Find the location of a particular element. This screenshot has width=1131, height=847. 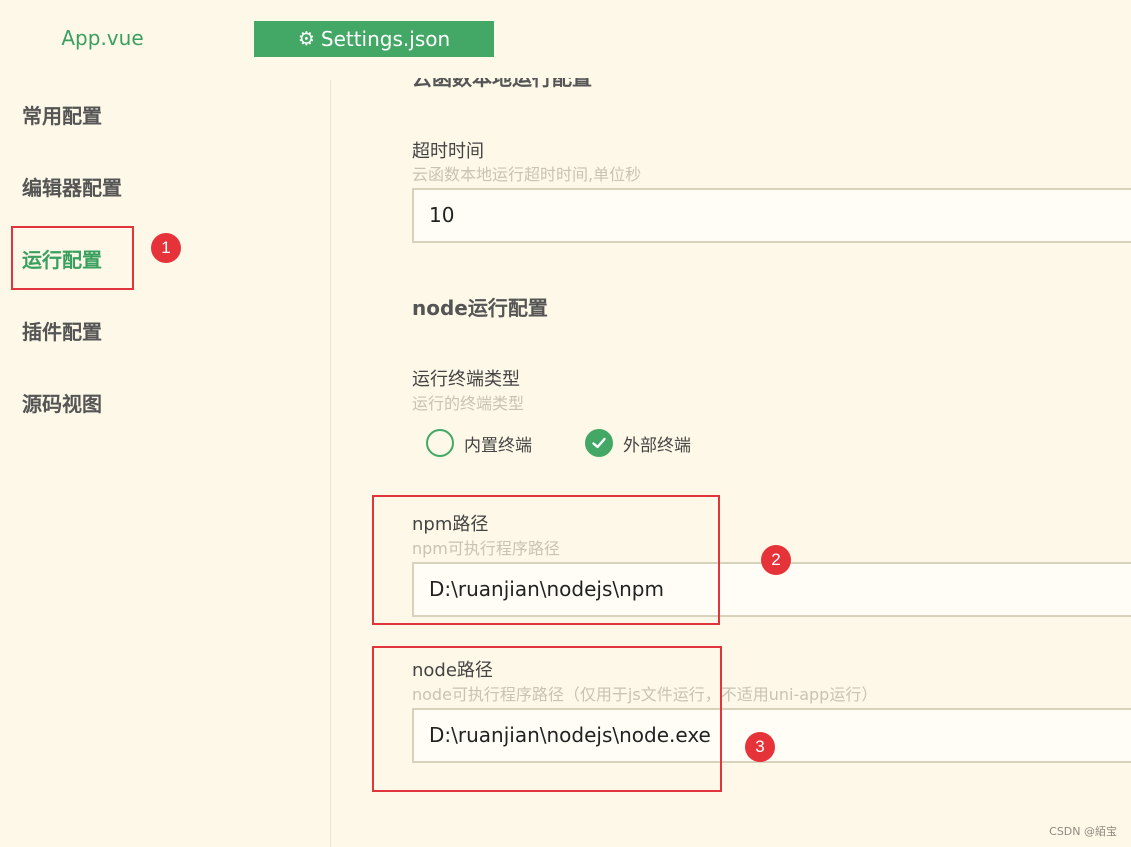

annotation-marker-3: 3 is located at coordinates (760, 747).